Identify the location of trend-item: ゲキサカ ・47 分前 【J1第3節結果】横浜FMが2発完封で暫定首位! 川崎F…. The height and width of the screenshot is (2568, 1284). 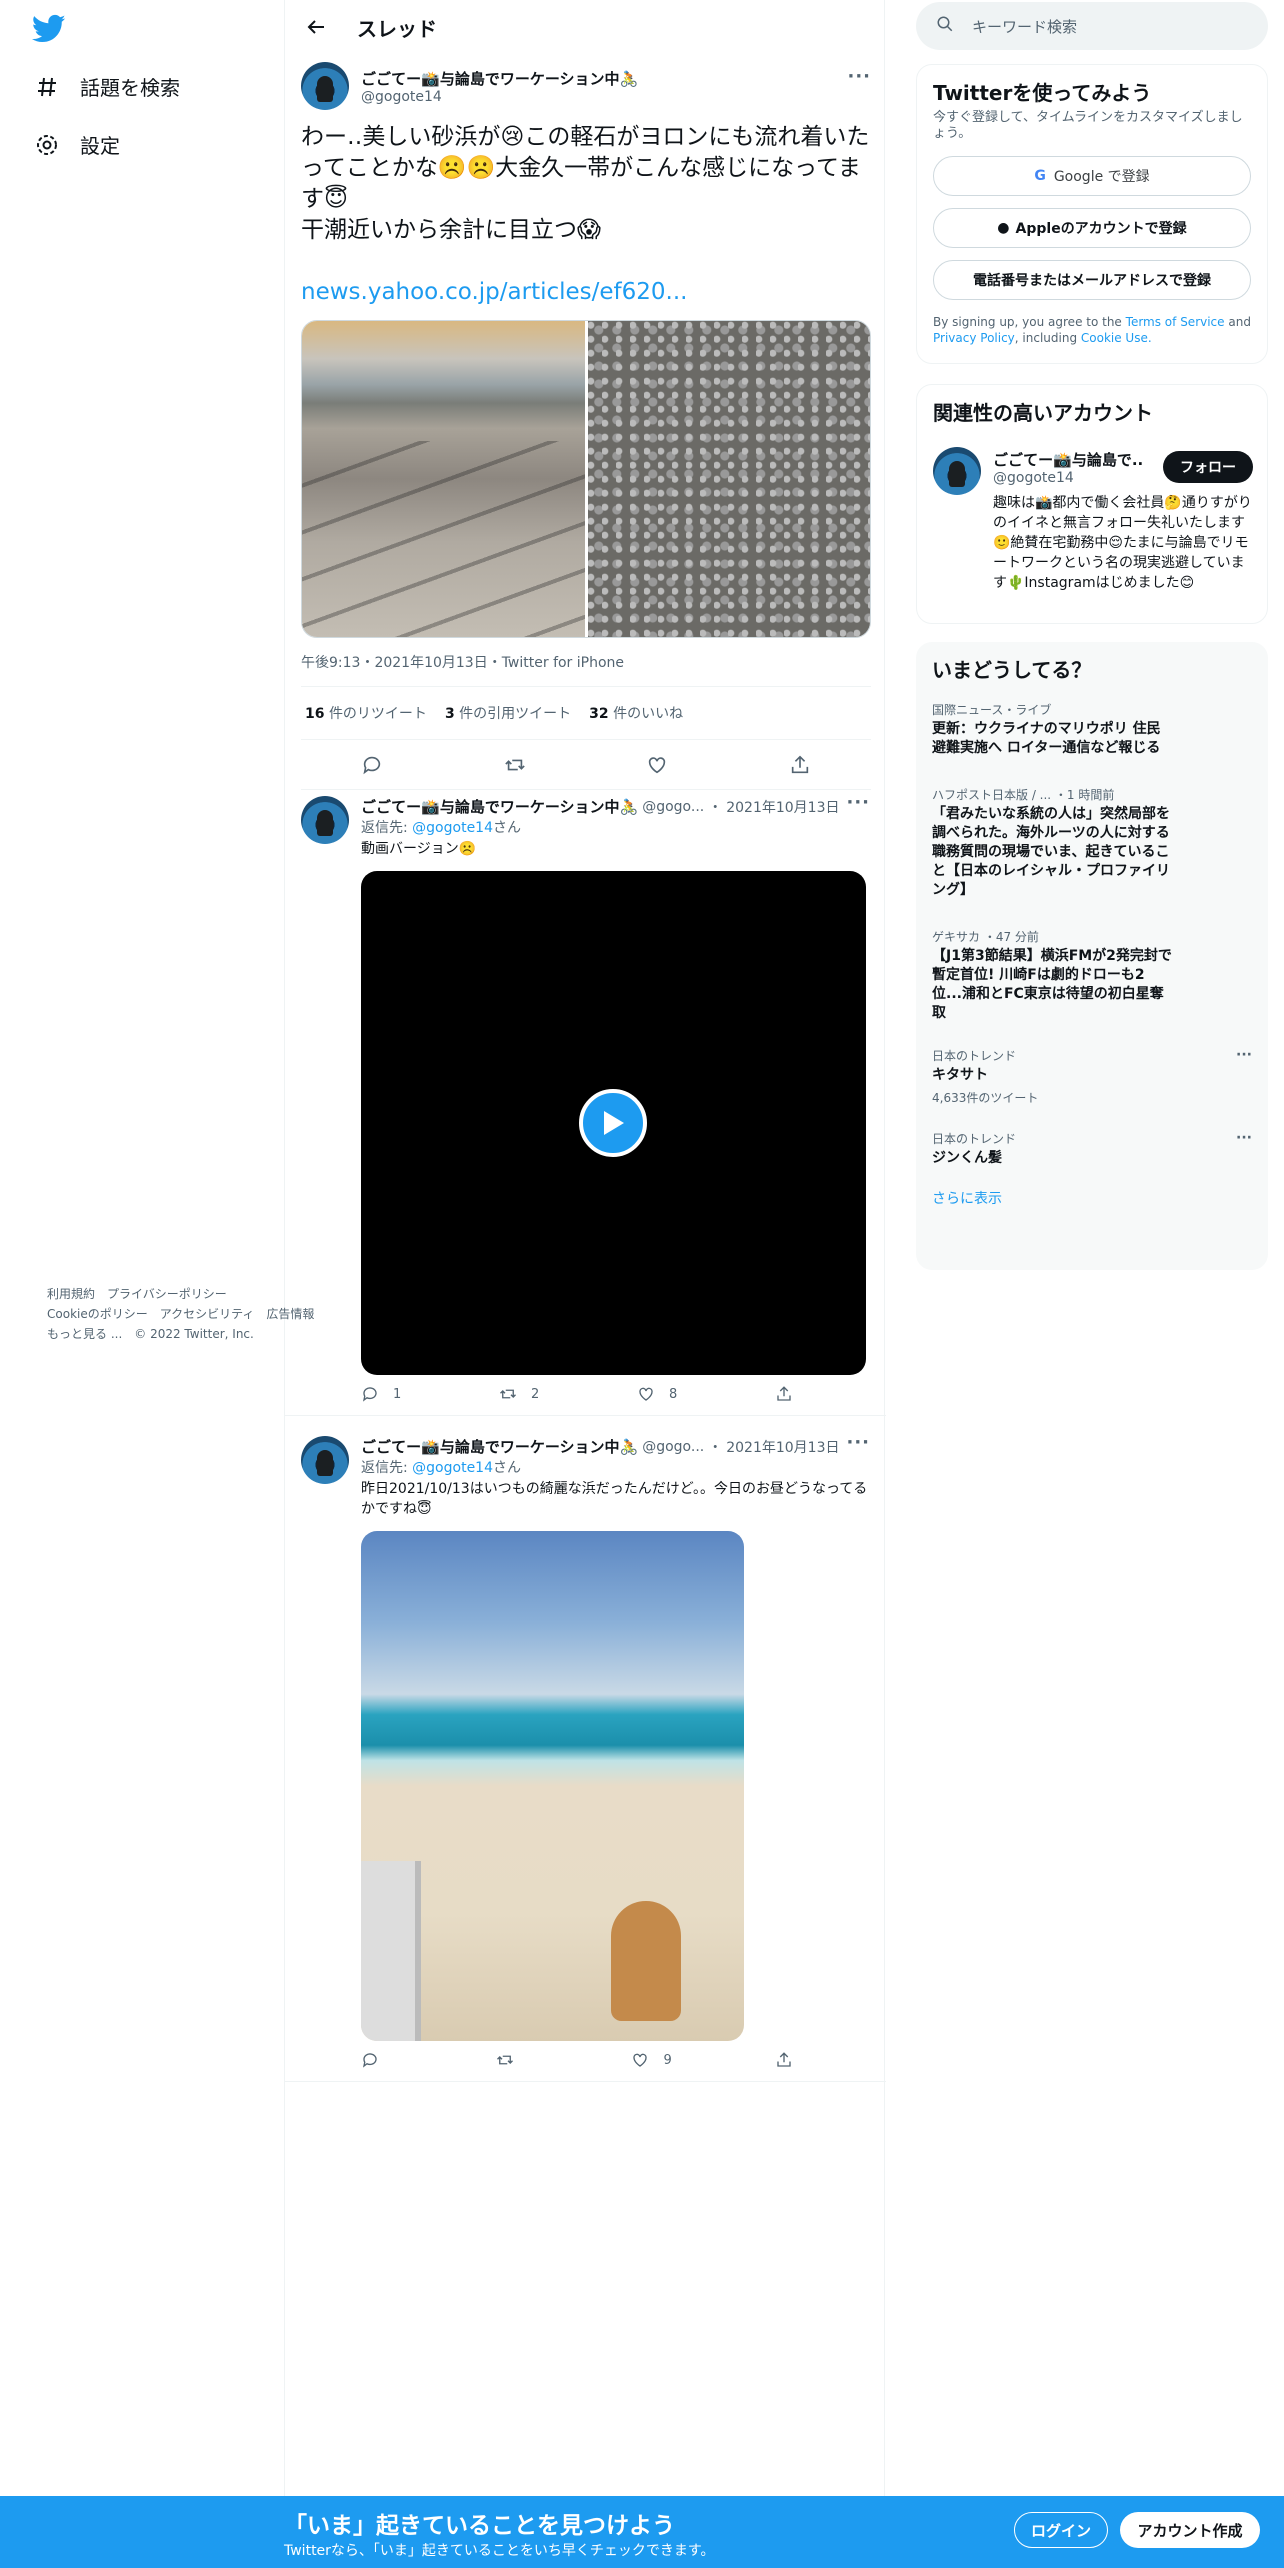
(1092, 975).